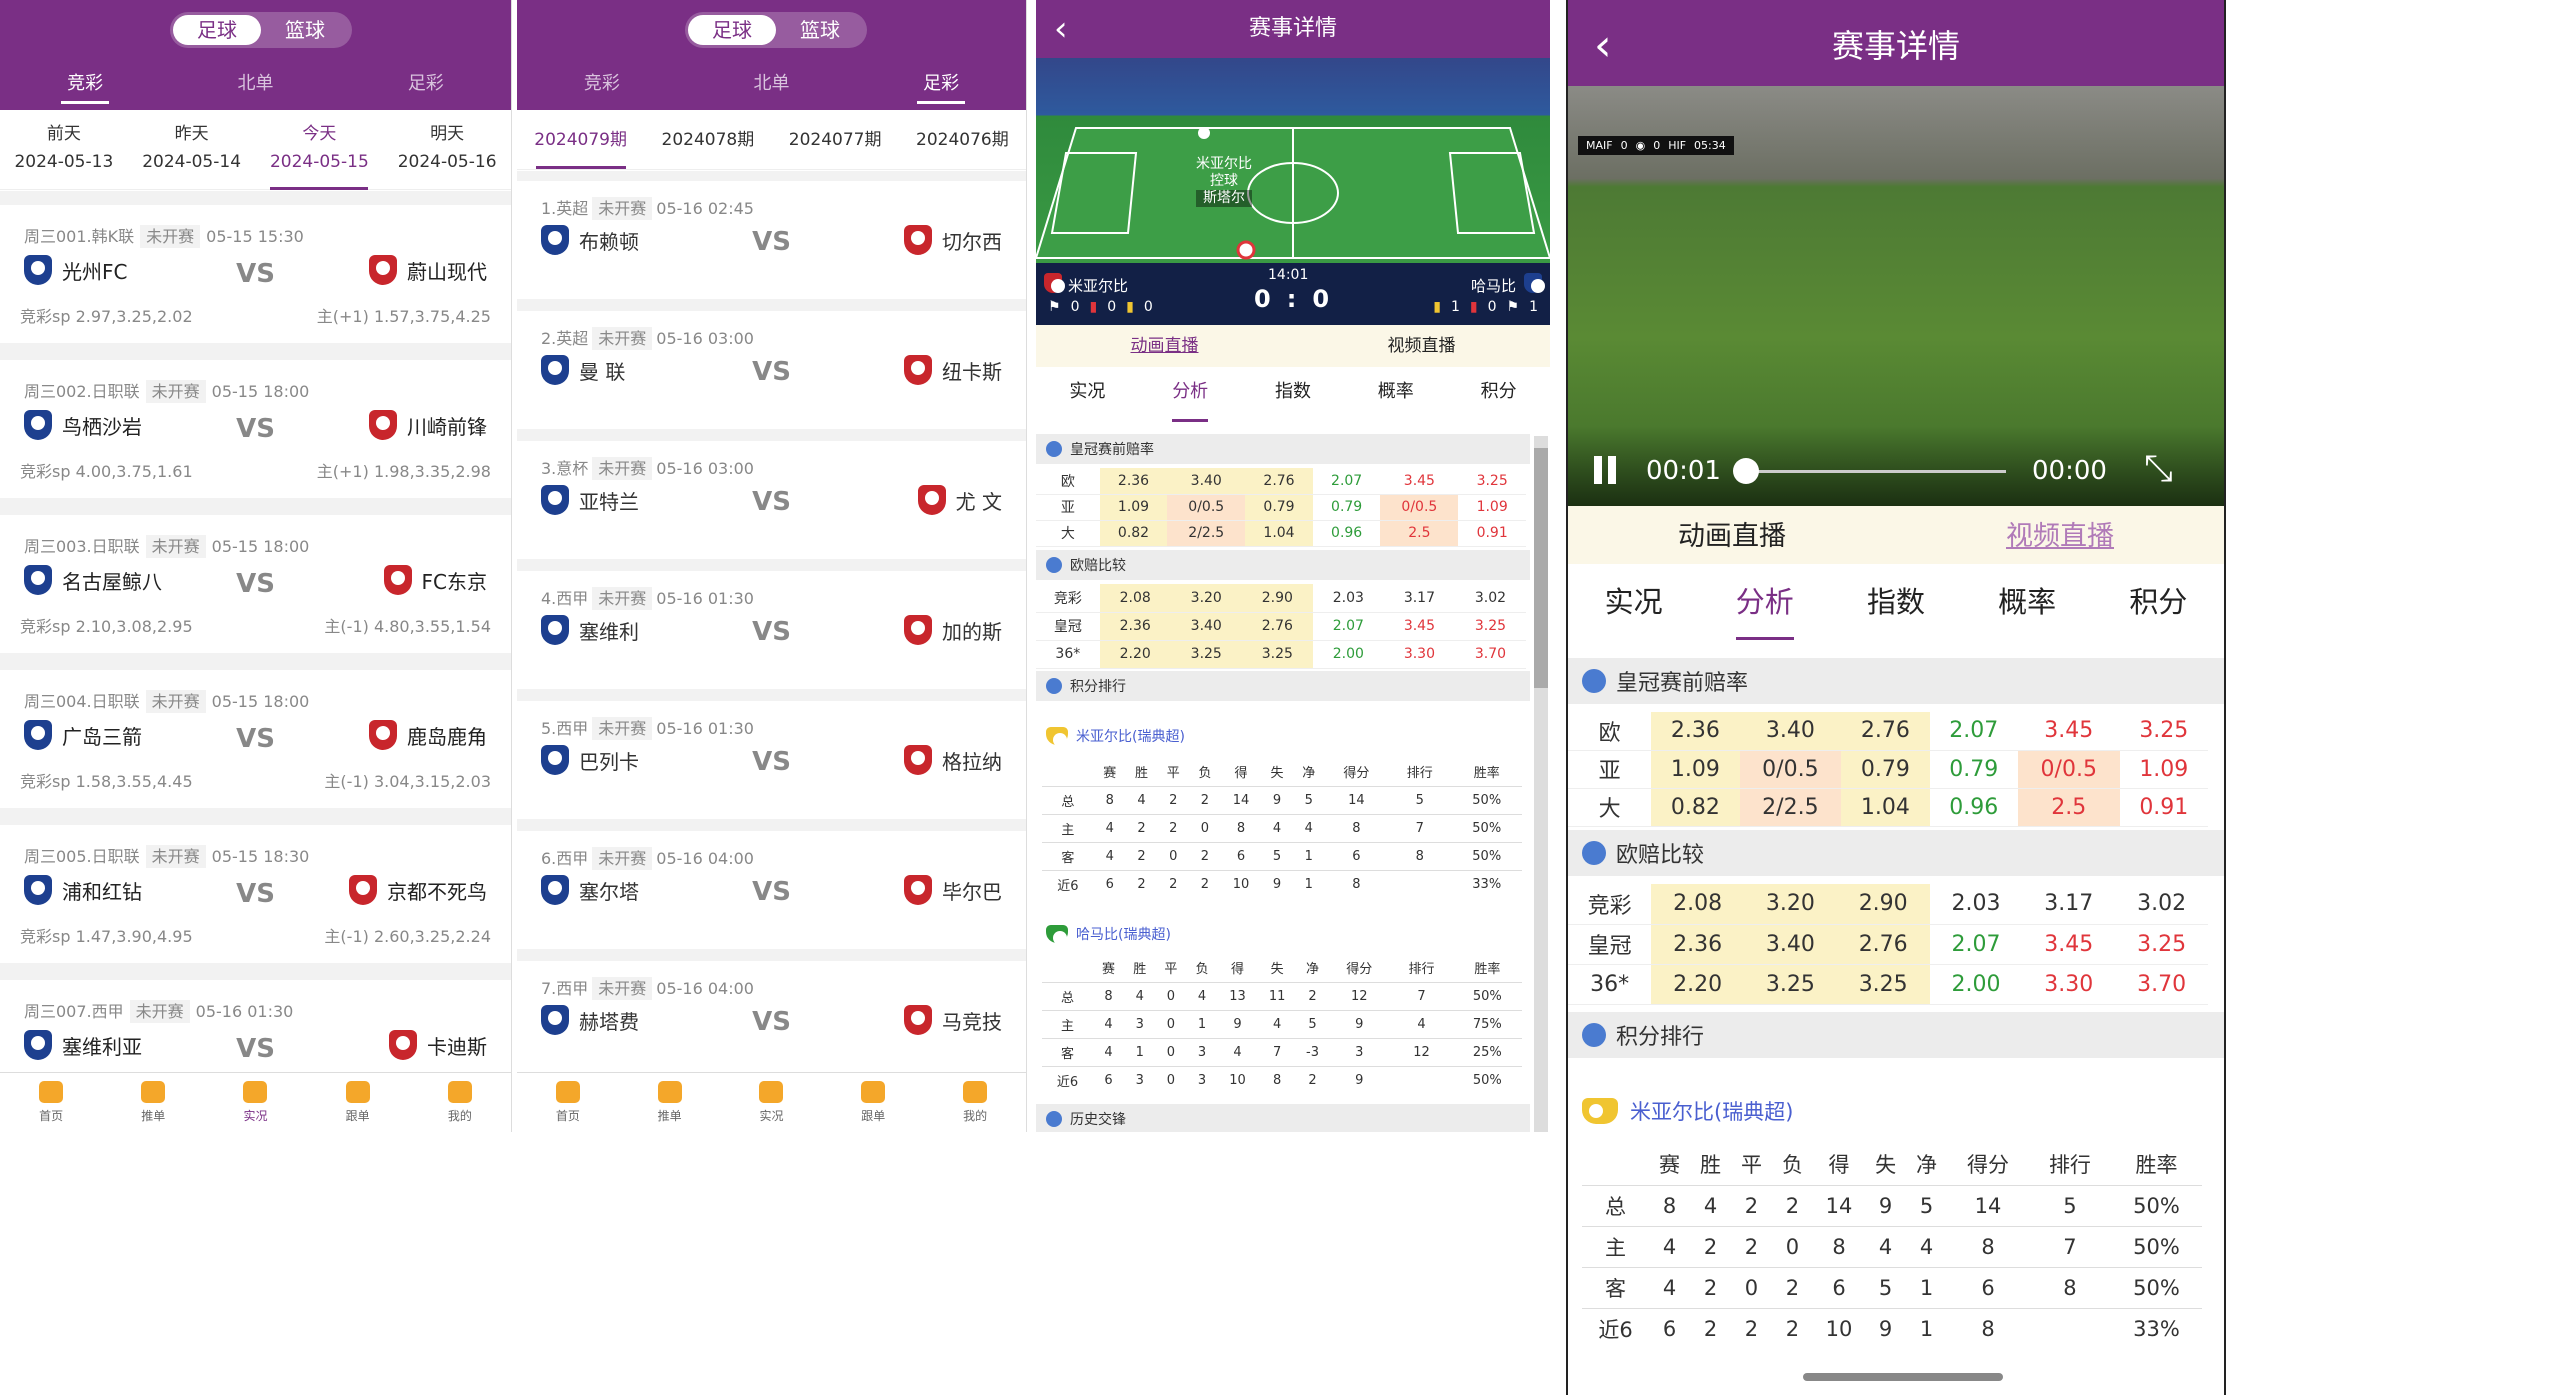  What do you see at coordinates (255, 1026) in the screenshot?
I see `match-card: 周三007.西甲 未开赛 05-16 01:30 塞维利亚 VS 卡迪斯` at bounding box center [255, 1026].